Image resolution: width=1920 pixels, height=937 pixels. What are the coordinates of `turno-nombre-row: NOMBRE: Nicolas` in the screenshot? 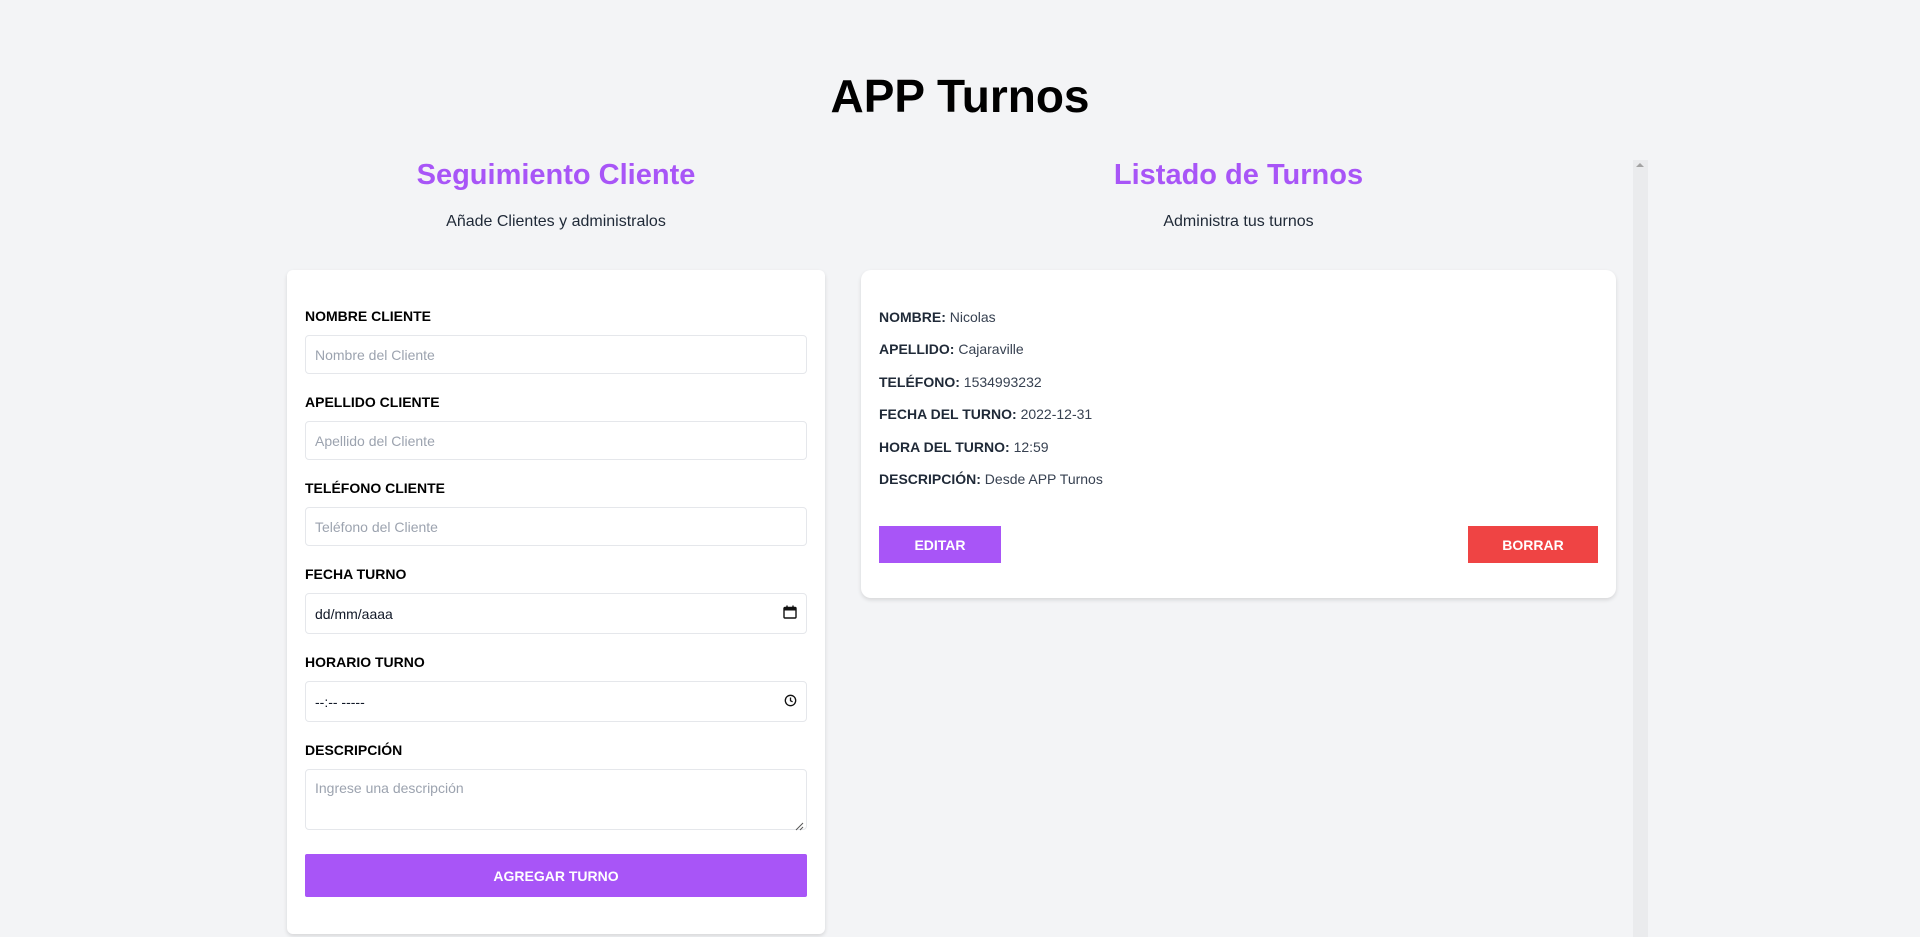 It's located at (937, 317).